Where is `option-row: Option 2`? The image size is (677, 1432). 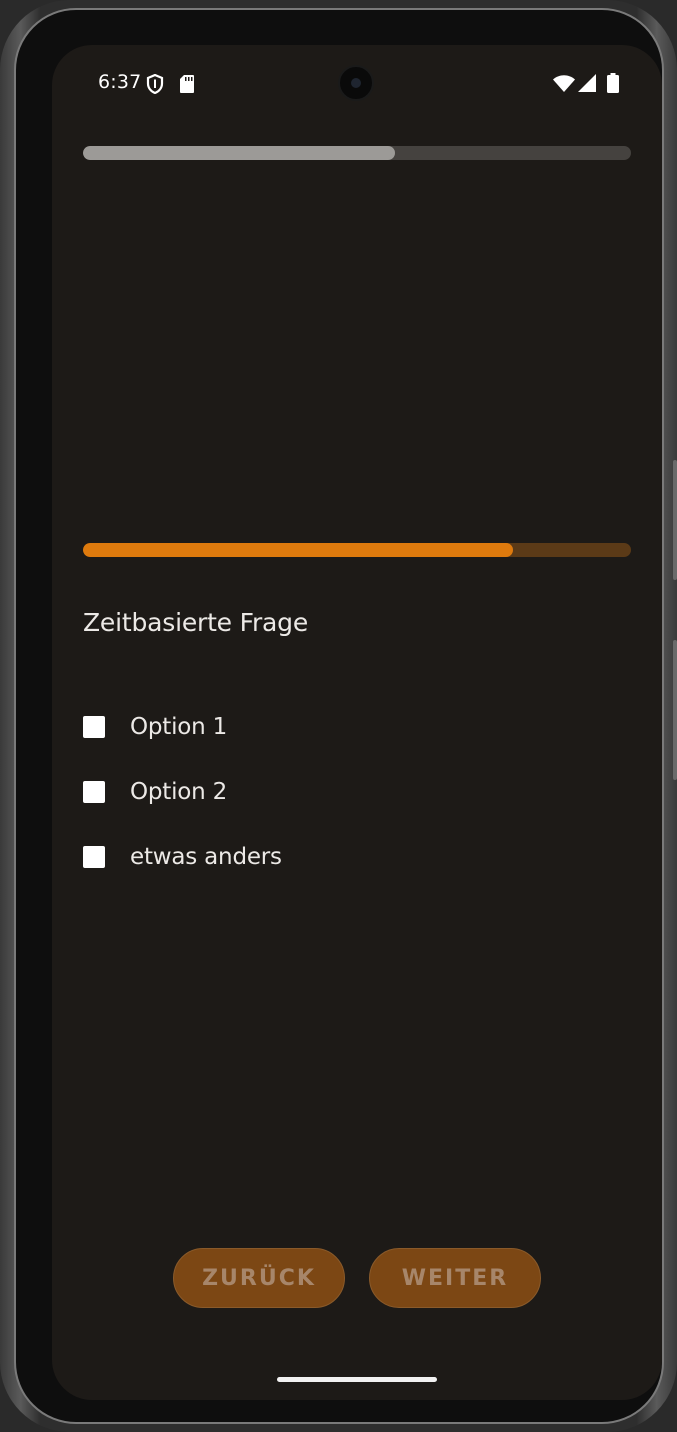
option-row: Option 2 is located at coordinates (155, 792).